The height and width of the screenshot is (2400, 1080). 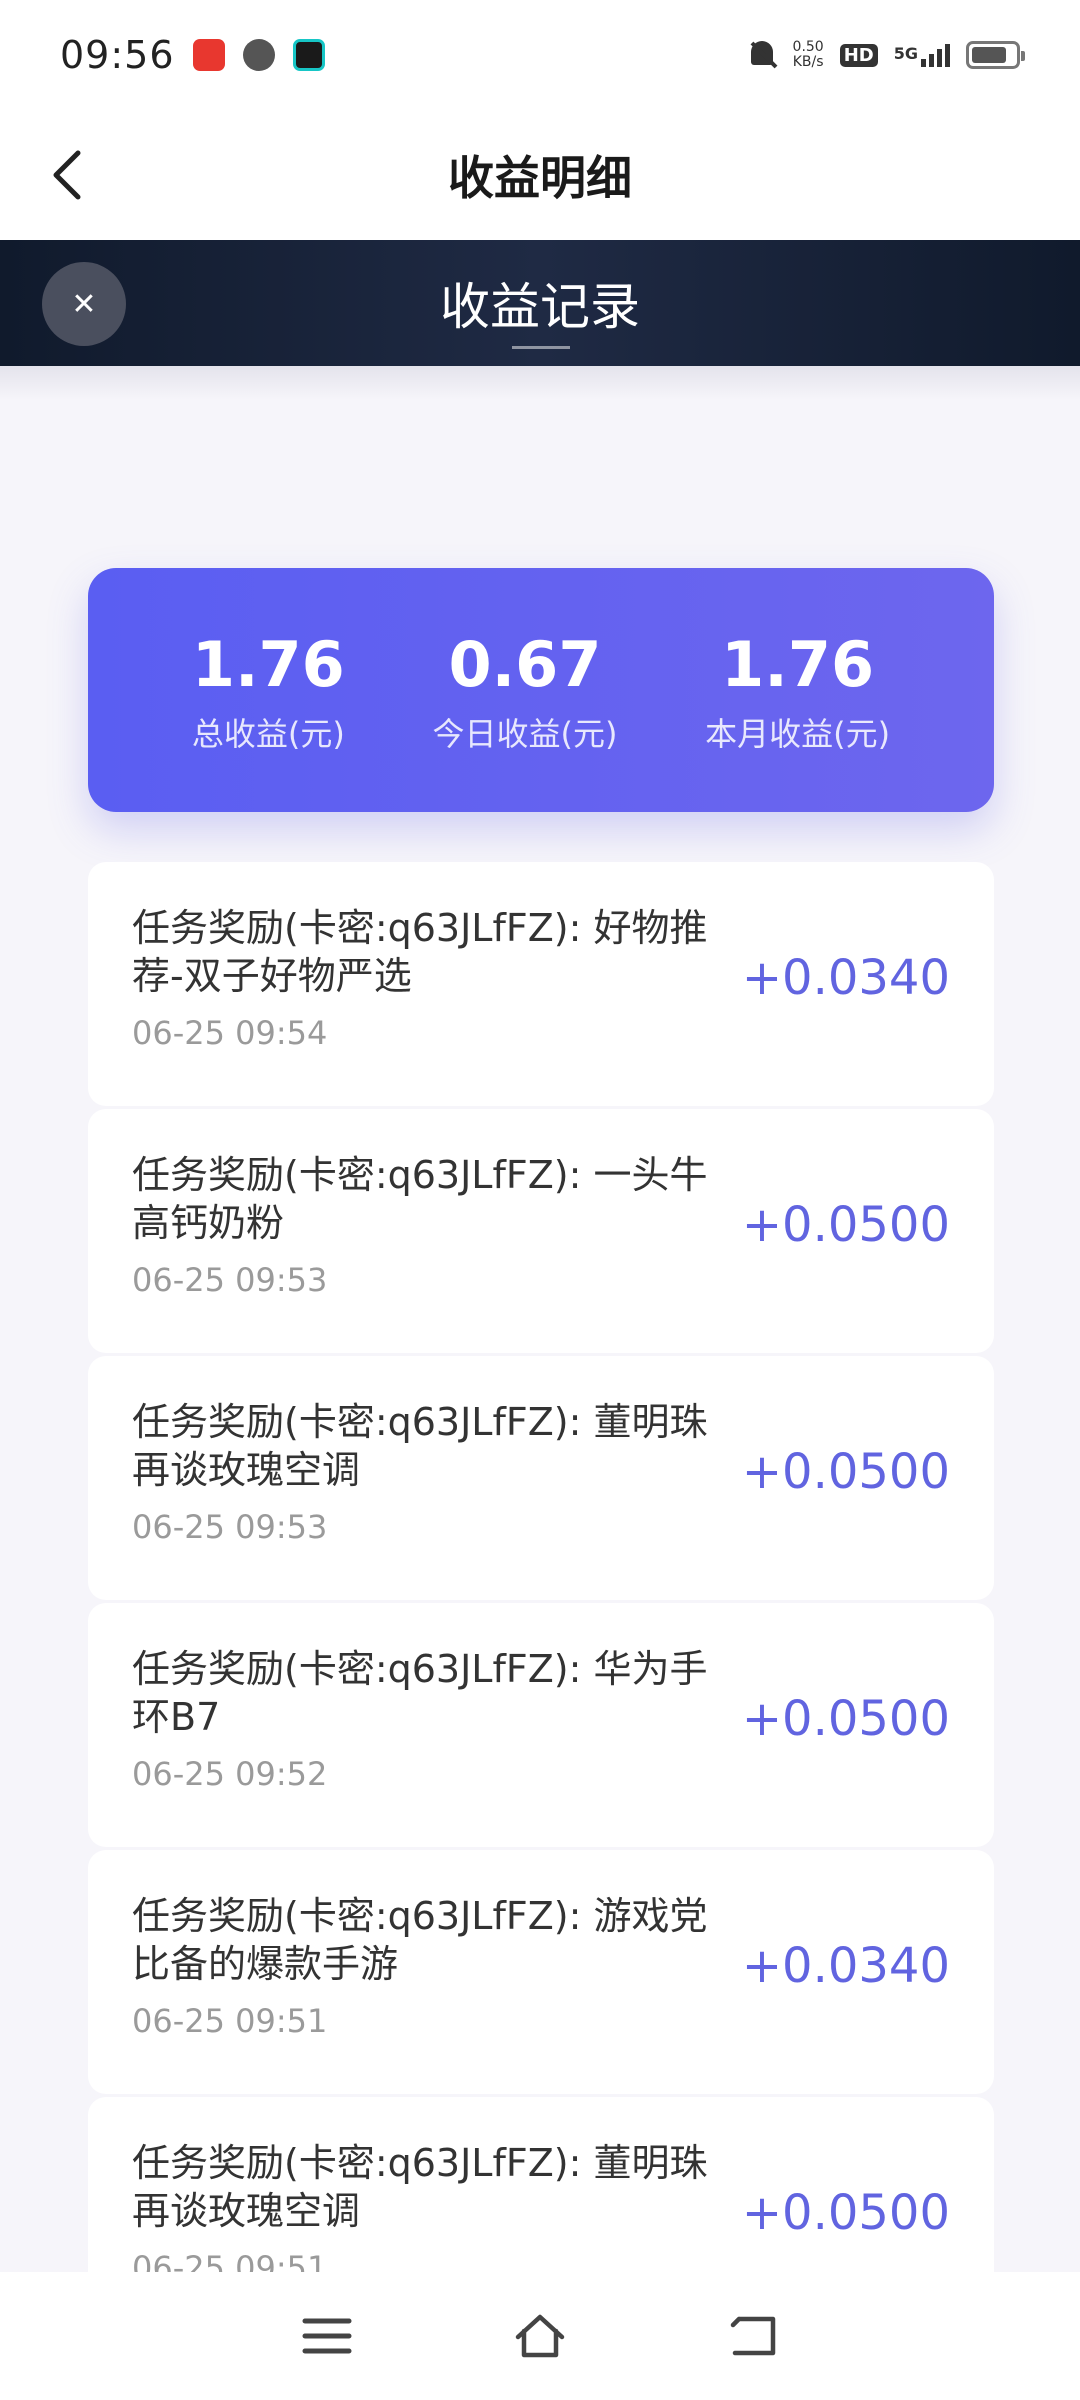 I want to click on status-left: 09:56, so click(x=192, y=55).